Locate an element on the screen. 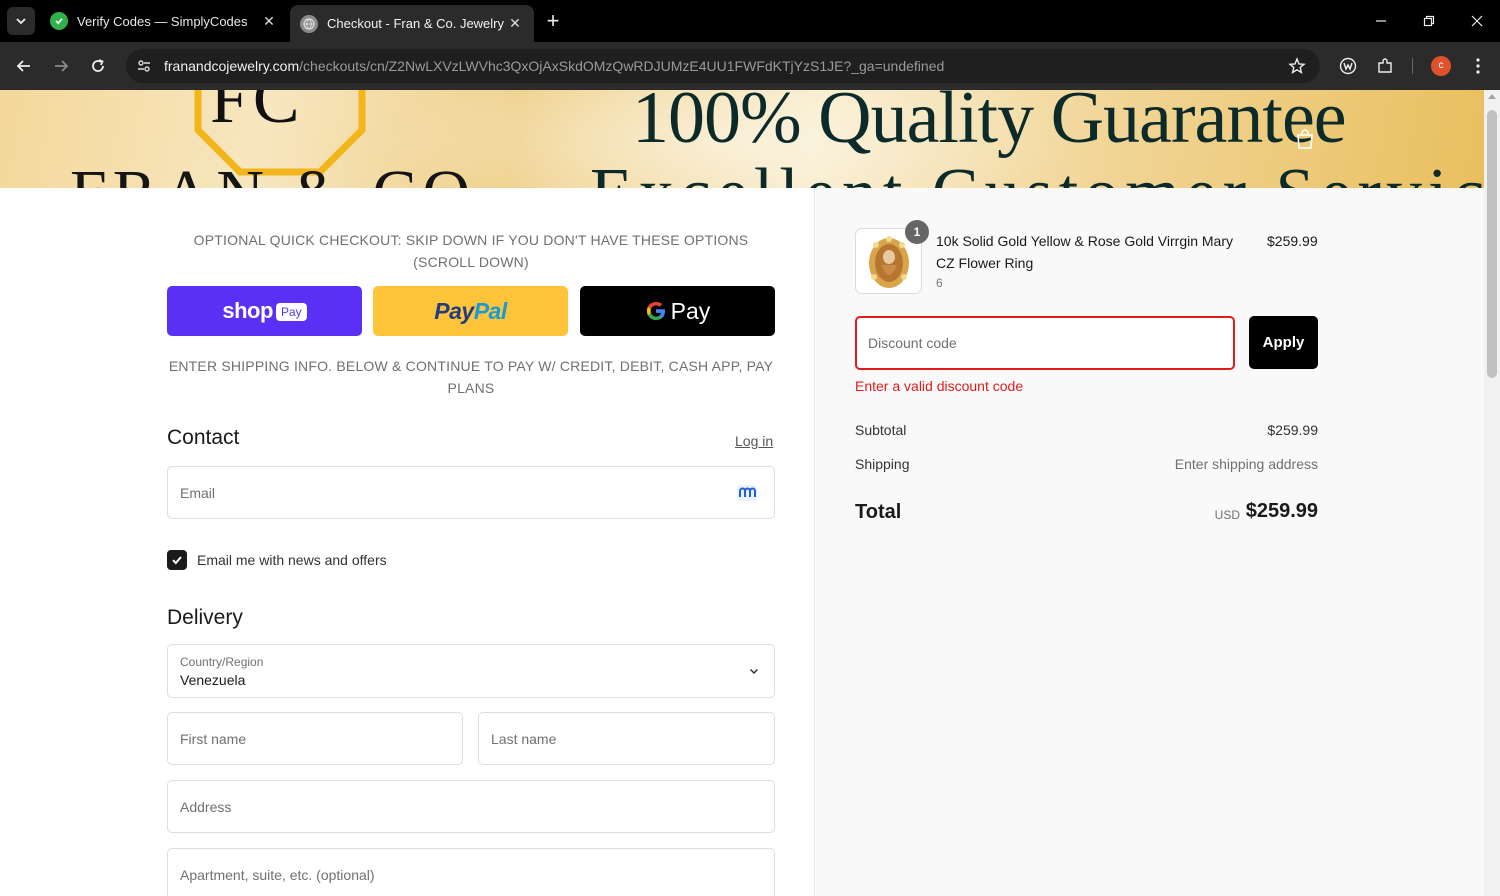 This screenshot has width=1500, height=896. subtotal-label: Subtotal is located at coordinates (881, 430).